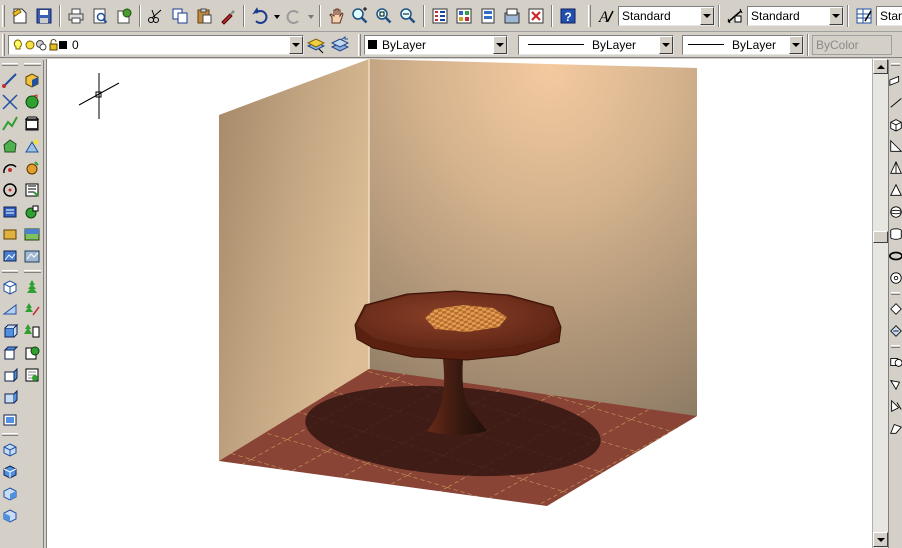 The width and height of the screenshot is (902, 548). What do you see at coordinates (880, 66) in the screenshot?
I see `scroll-up-button` at bounding box center [880, 66].